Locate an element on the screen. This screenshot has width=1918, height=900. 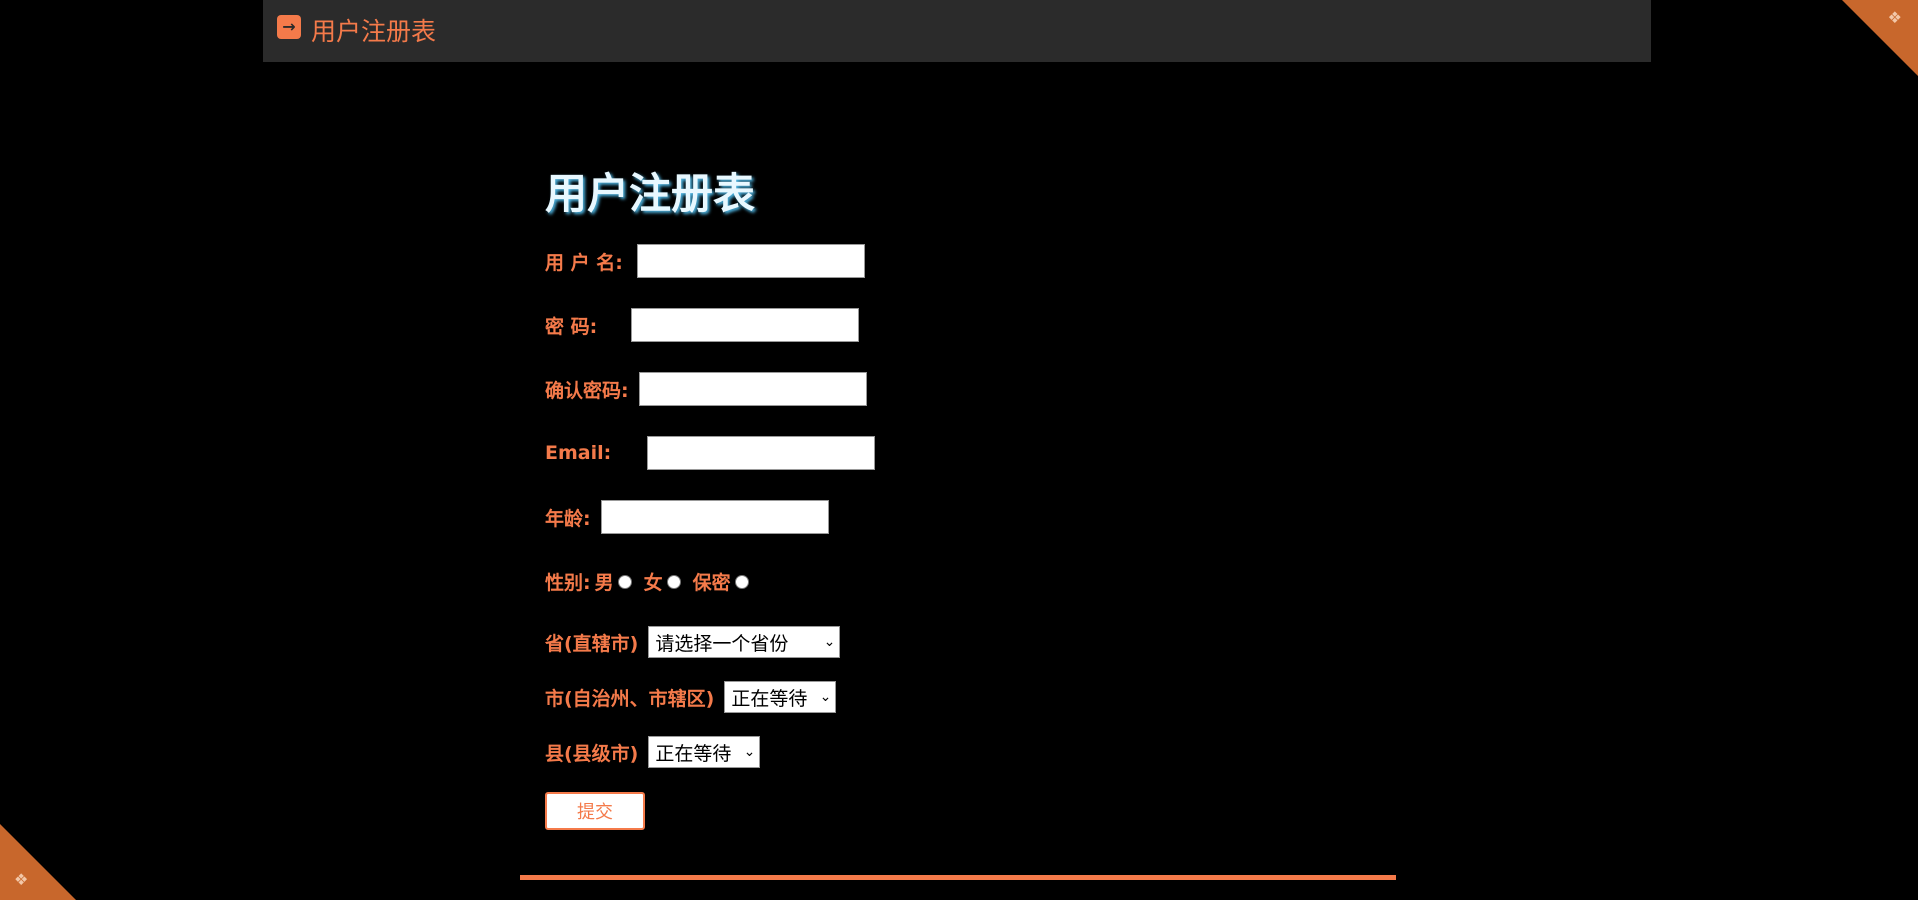
footer-divider is located at coordinates (958, 877).